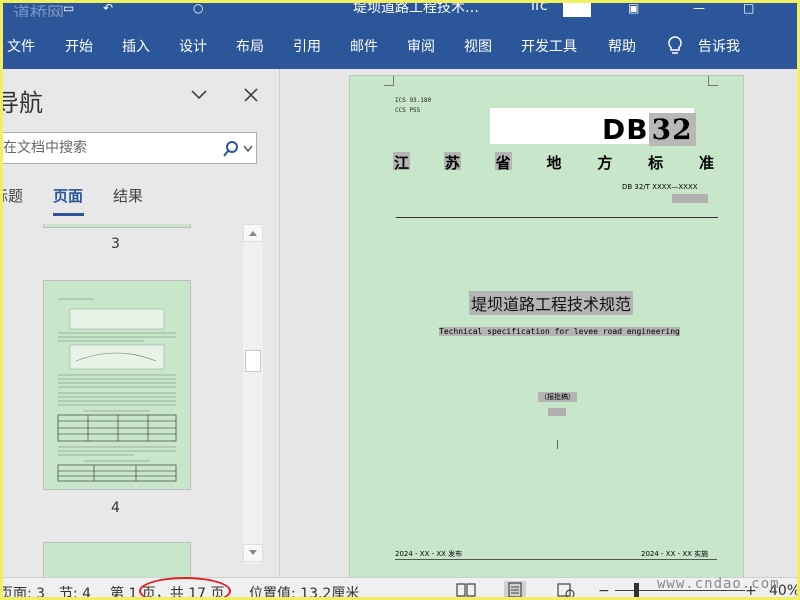  What do you see at coordinates (115, 508) in the screenshot?
I see `page-number-label: 4` at bounding box center [115, 508].